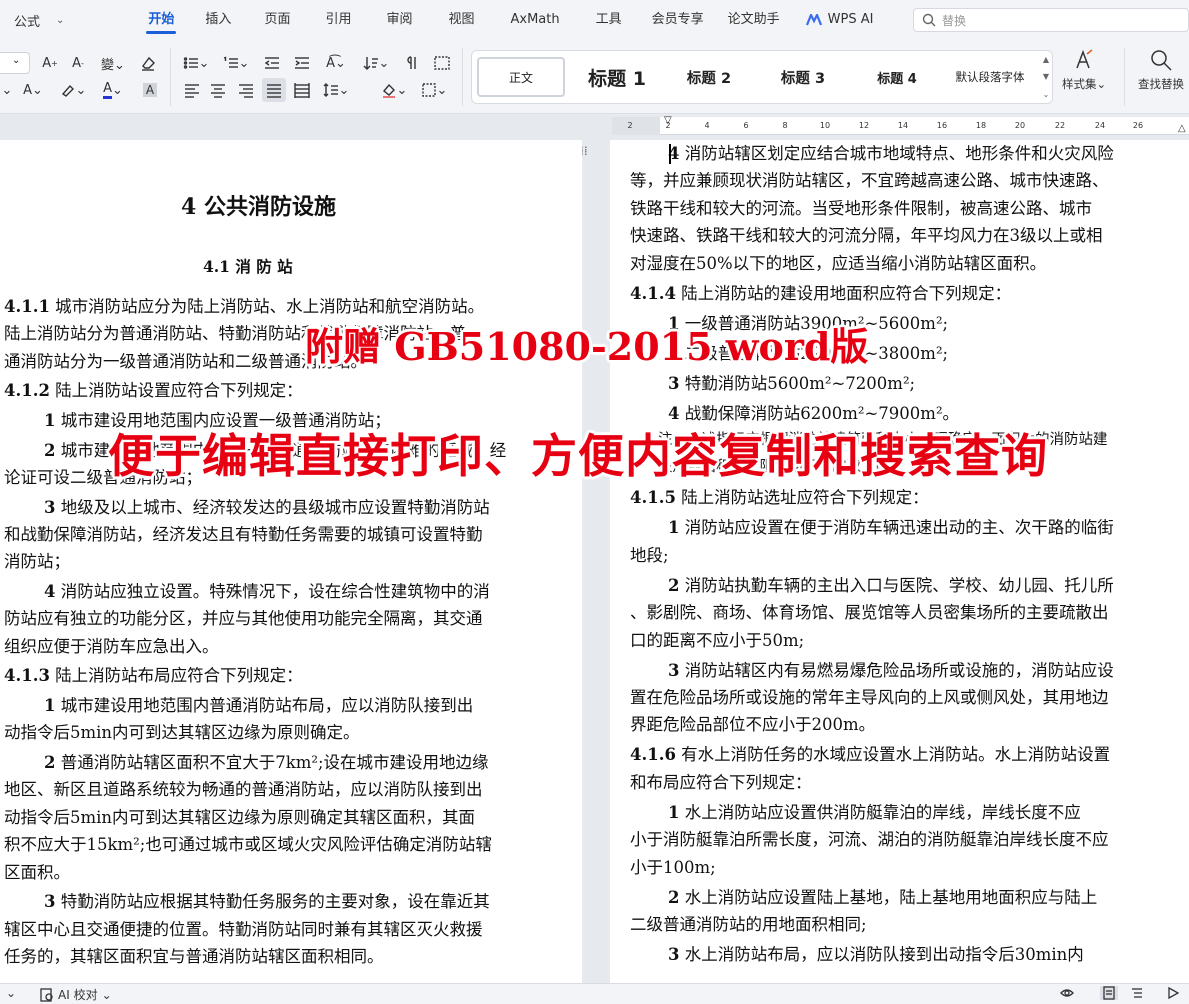  I want to click on outline-view-icon, so click(1137, 993).